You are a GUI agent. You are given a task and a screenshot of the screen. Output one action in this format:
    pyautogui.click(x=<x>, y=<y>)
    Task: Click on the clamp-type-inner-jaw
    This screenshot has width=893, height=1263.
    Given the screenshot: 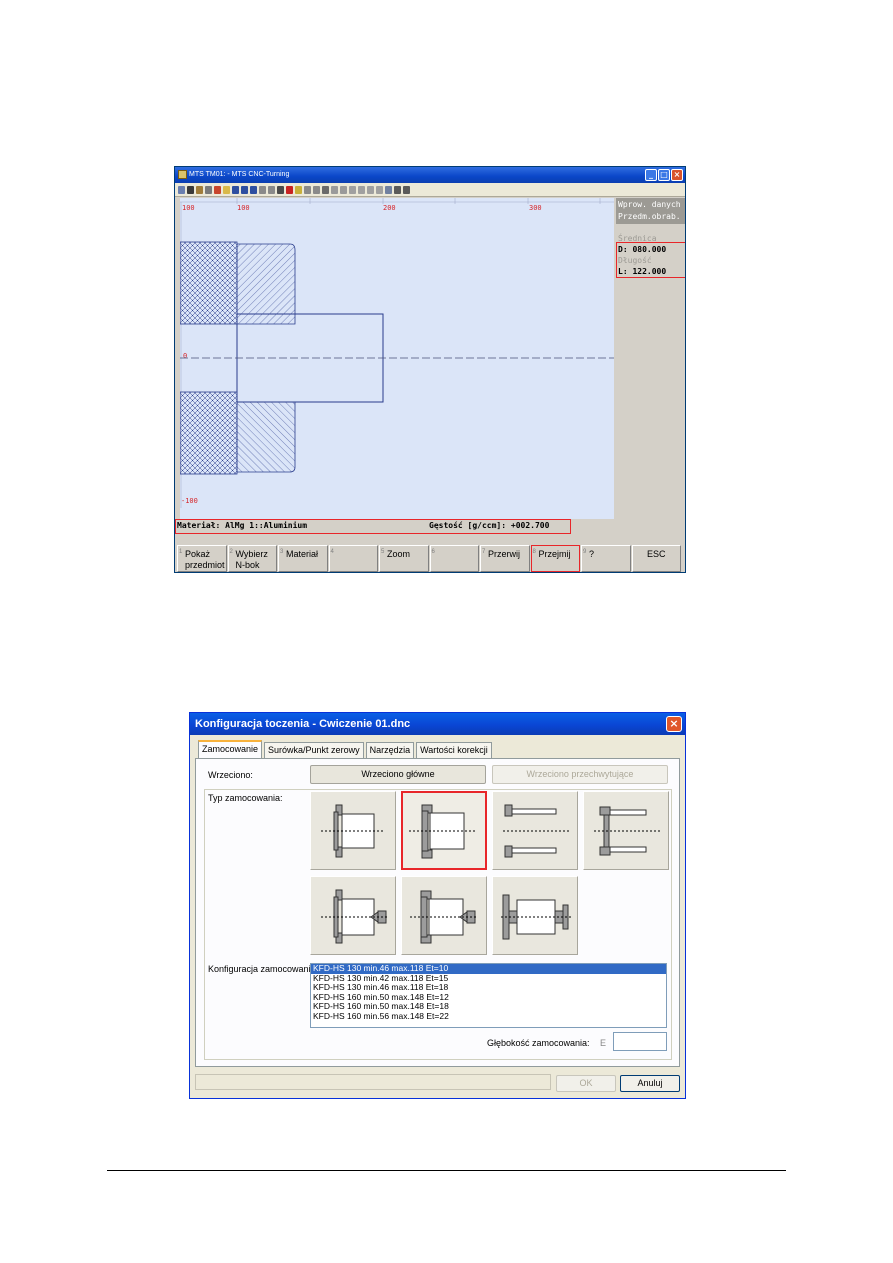 What is the action you would take?
    pyautogui.click(x=444, y=830)
    